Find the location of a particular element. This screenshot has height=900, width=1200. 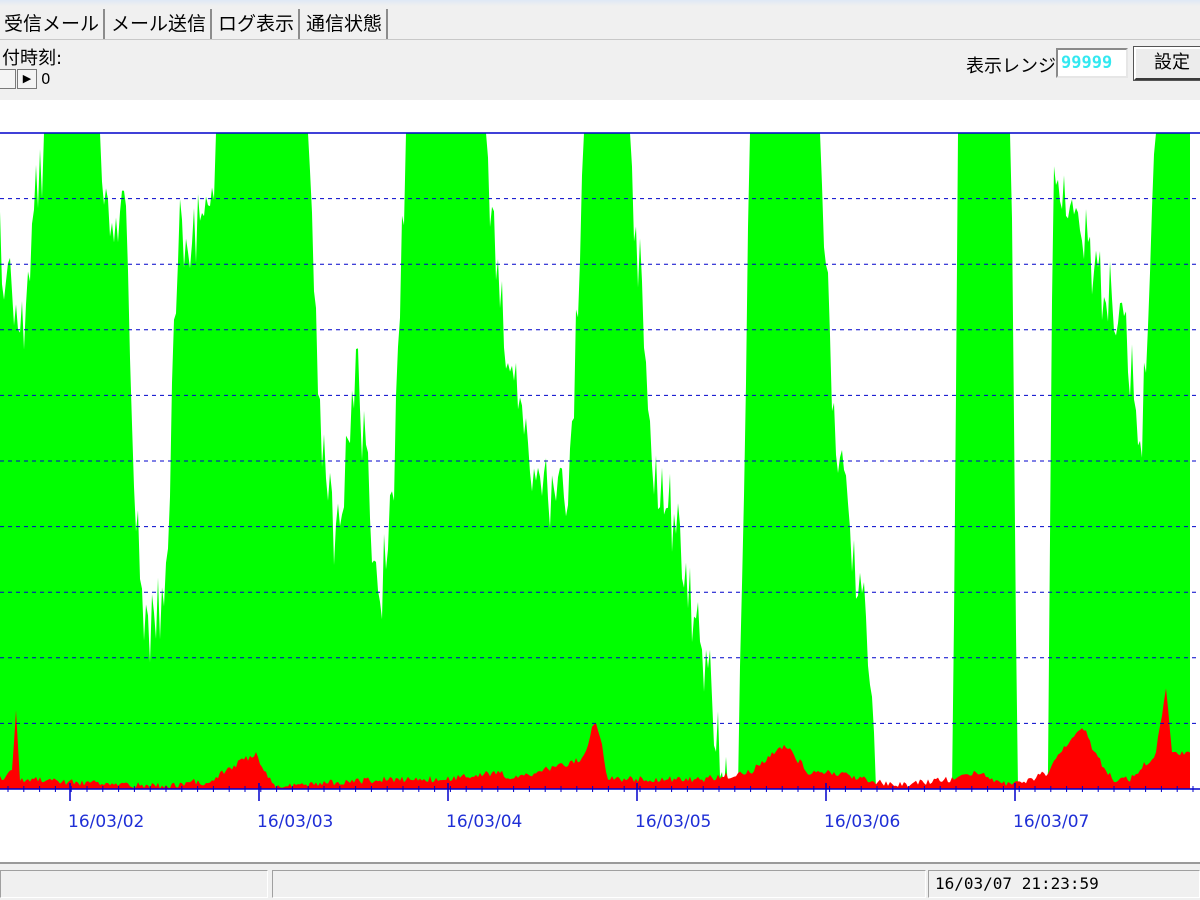

play-triangle-icon: ▶ is located at coordinates (27, 78).